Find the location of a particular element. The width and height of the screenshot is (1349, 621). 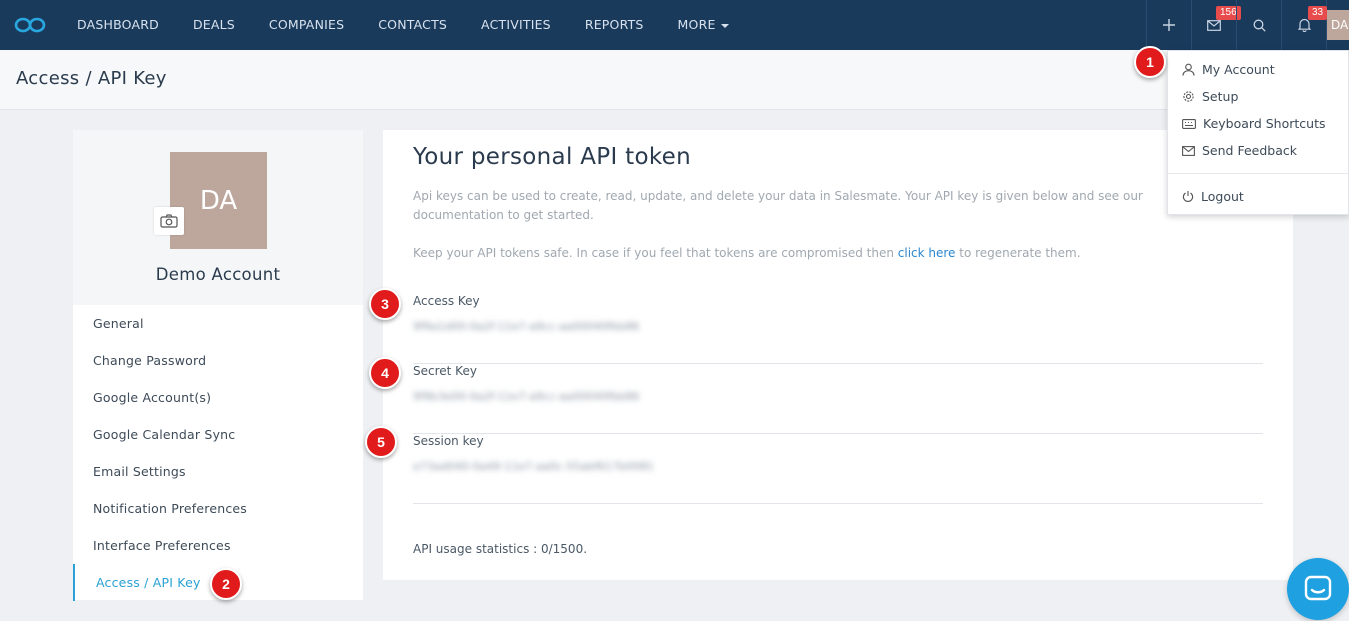

mail-icon is located at coordinates (1214, 25).